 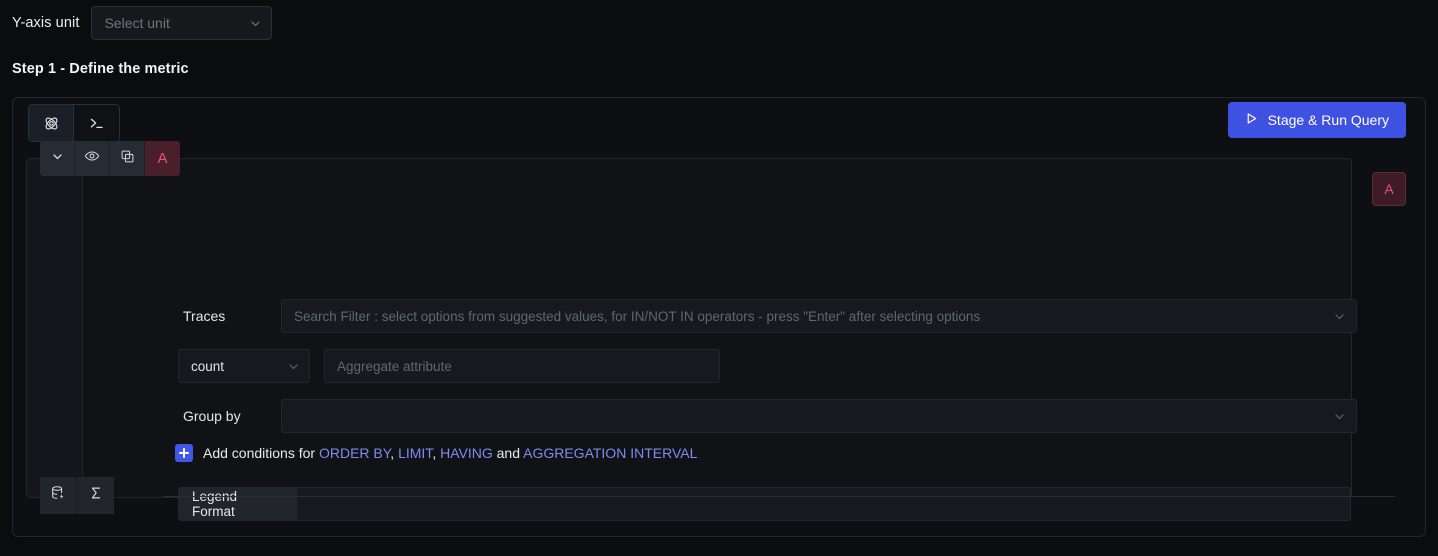 I want to click on play-triangle-icon, so click(x=1251, y=120).